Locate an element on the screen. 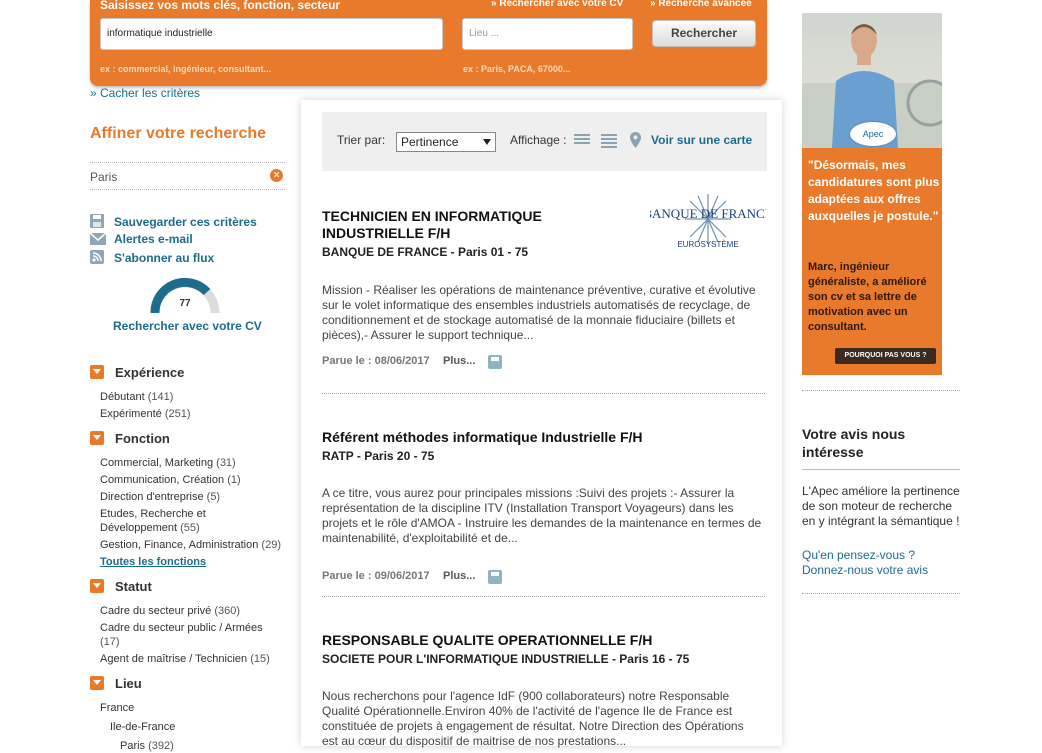 Image resolution: width=1042 pixels, height=753 pixels. filter-option: Expérimenté (251) is located at coordinates (145, 414).